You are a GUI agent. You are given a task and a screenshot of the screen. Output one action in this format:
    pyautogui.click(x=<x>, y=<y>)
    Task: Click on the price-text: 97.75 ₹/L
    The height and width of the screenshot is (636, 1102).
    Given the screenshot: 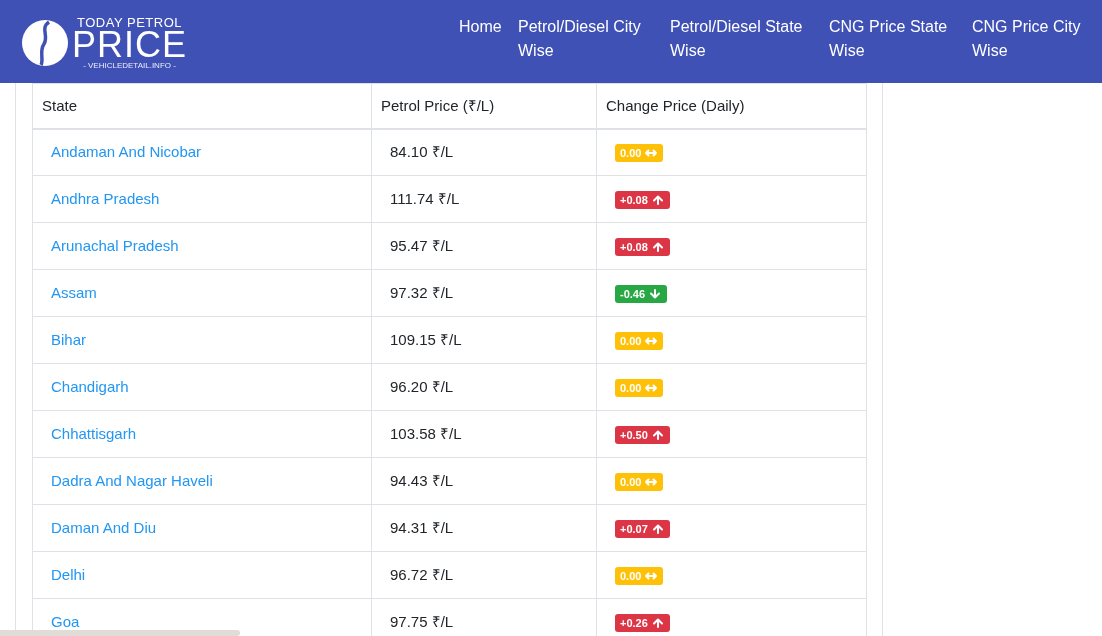 What is the action you would take?
    pyautogui.click(x=422, y=621)
    